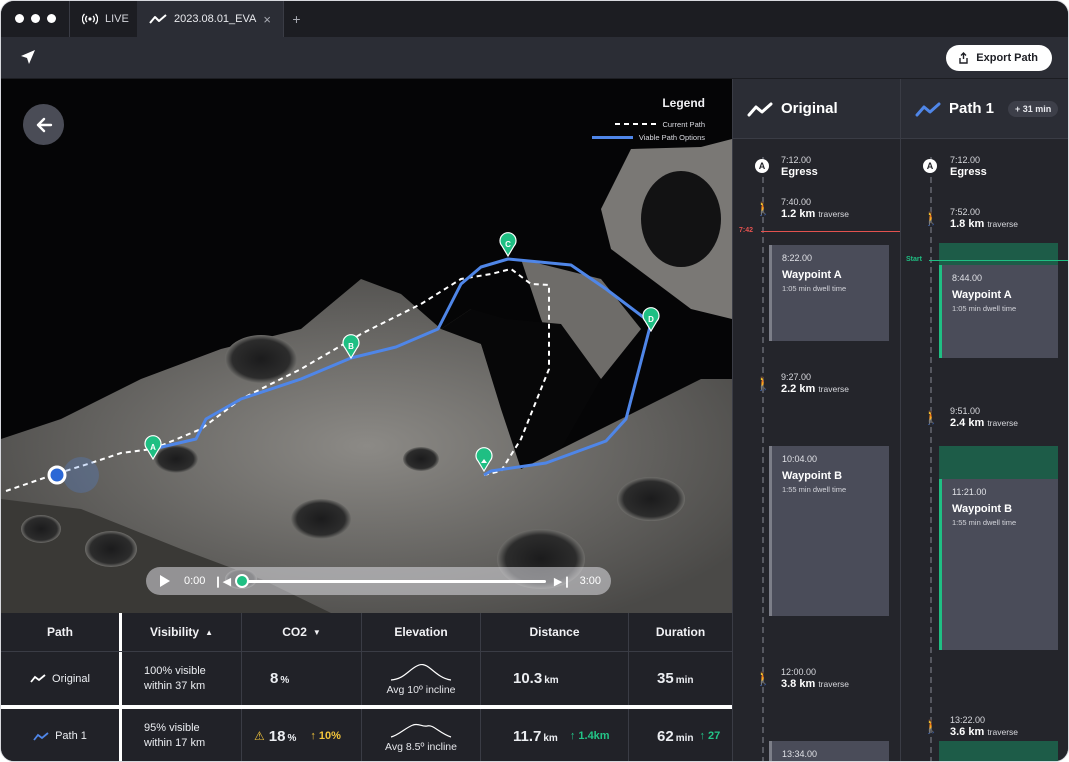 This screenshot has height=762, width=1069. Describe the element at coordinates (984, 522) in the screenshot. I see `card-dwell: 1:55 min dwell time` at that location.